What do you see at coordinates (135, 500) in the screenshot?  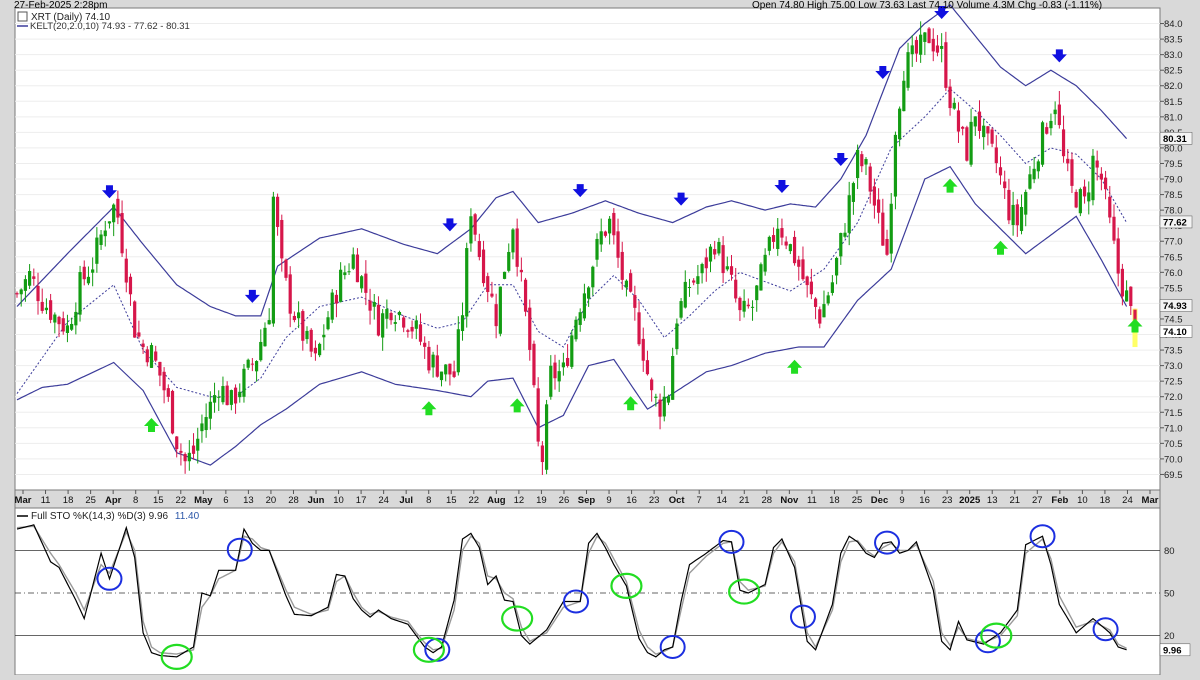 I see `date-tick-label: 8` at bounding box center [135, 500].